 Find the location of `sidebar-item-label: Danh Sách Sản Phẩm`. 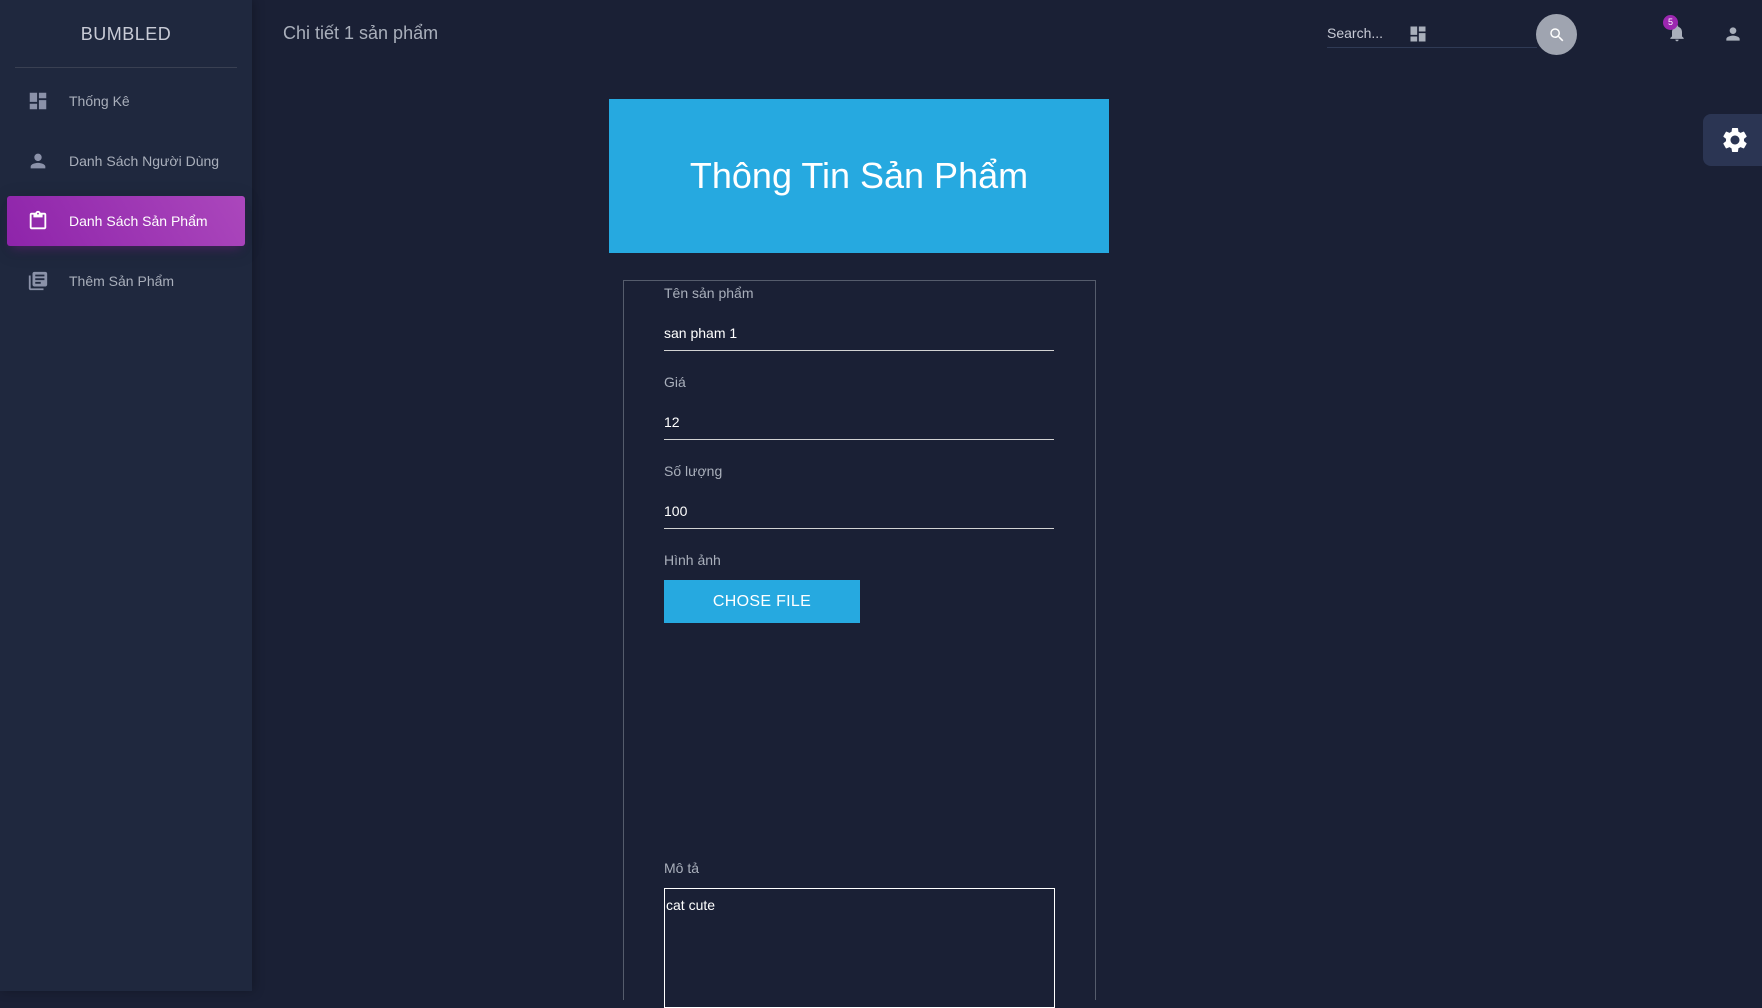

sidebar-item-label: Danh Sách Sản Phẩm is located at coordinates (138, 221).